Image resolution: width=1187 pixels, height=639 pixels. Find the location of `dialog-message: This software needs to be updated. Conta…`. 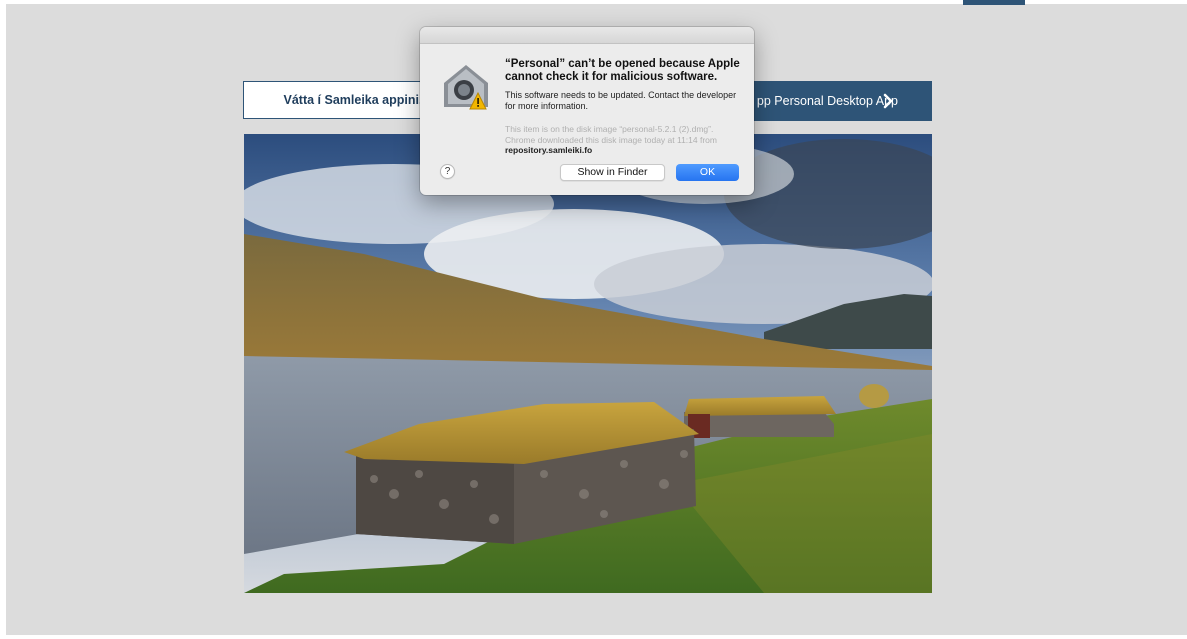

dialog-message: This software needs to be updated. Conta… is located at coordinates (621, 100).